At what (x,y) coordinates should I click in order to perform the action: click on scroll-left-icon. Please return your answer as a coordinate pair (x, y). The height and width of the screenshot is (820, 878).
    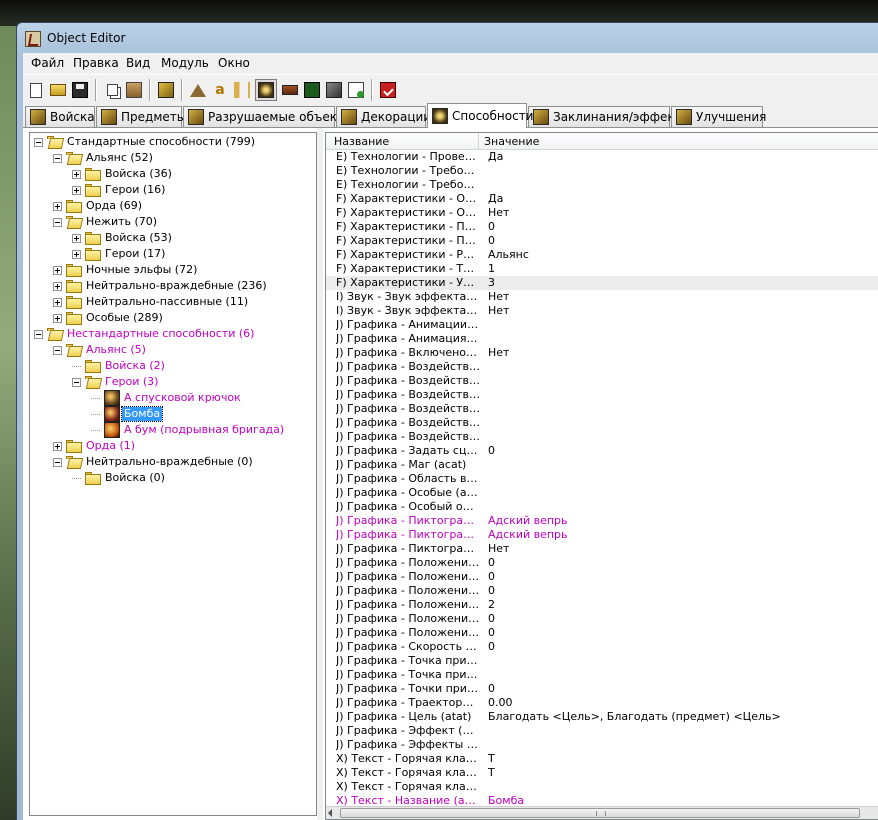
    Looking at the image, I should click on (330, 813).